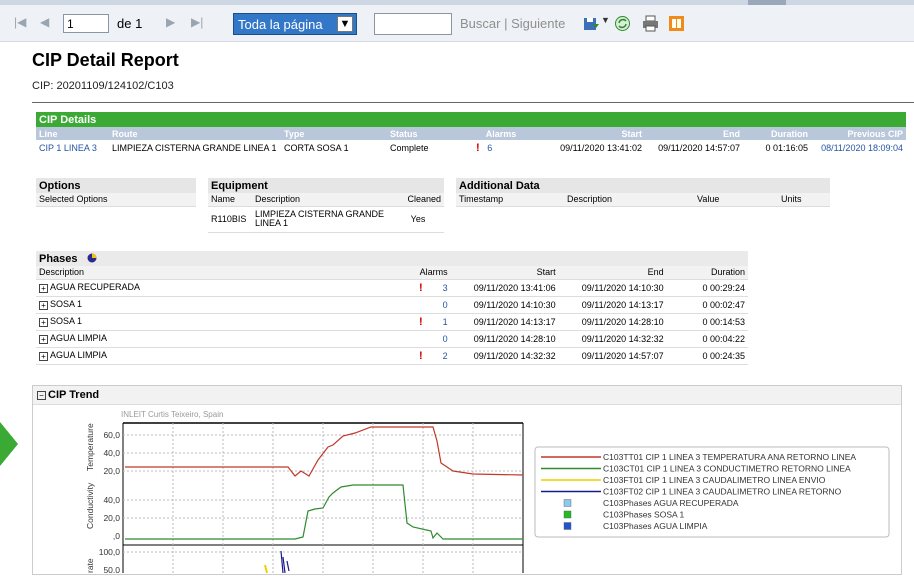 The image size is (914, 578). What do you see at coordinates (9, 444) in the screenshot?
I see `side-arrow-icon` at bounding box center [9, 444].